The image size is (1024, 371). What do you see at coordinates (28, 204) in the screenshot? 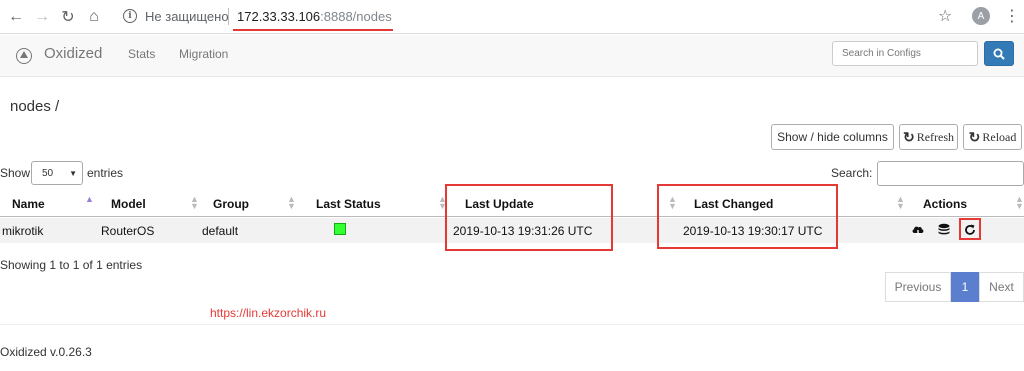
I see `column-header-name: Name` at bounding box center [28, 204].